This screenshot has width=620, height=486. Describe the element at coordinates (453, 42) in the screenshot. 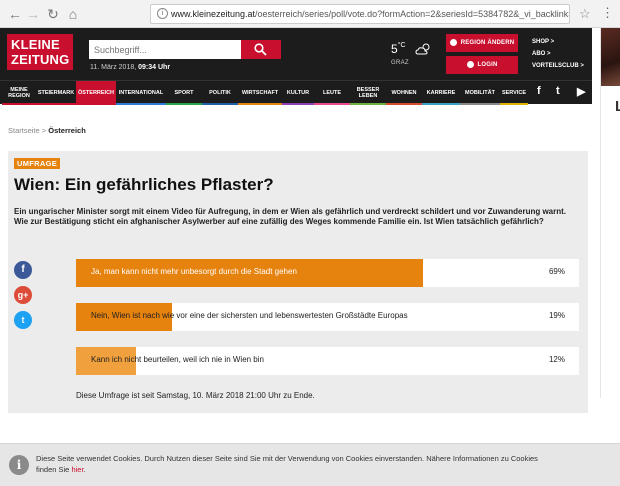

I see `location-icon` at that location.